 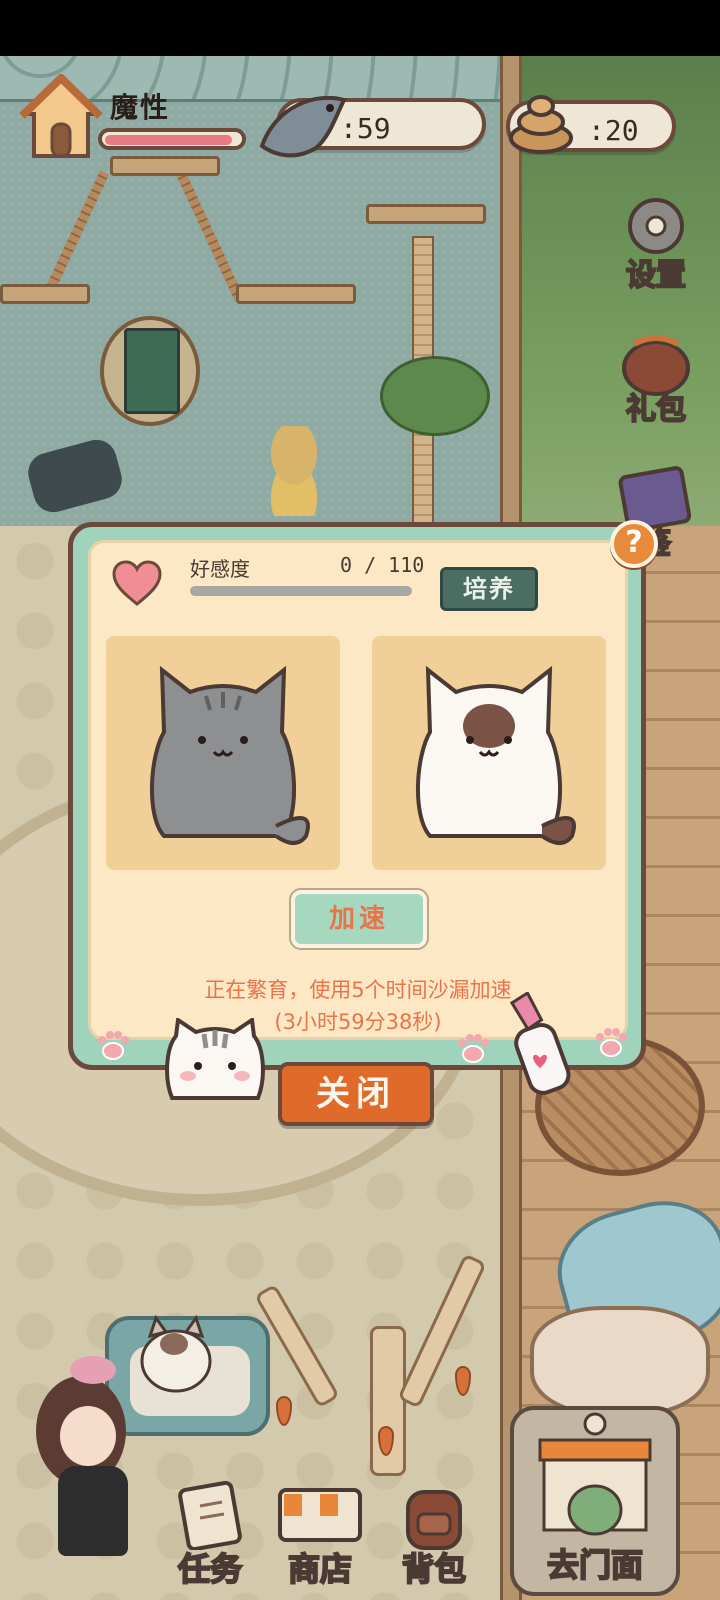 I want to click on wall-shelf-top, so click(x=165, y=166).